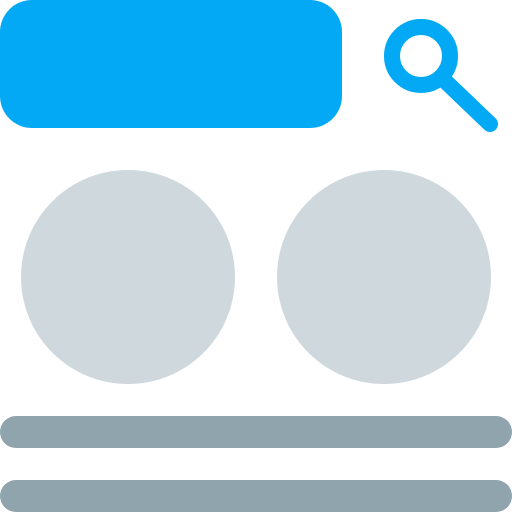 Image resolution: width=512 pixels, height=512 pixels. I want to click on search-icon, so click(444, 82).